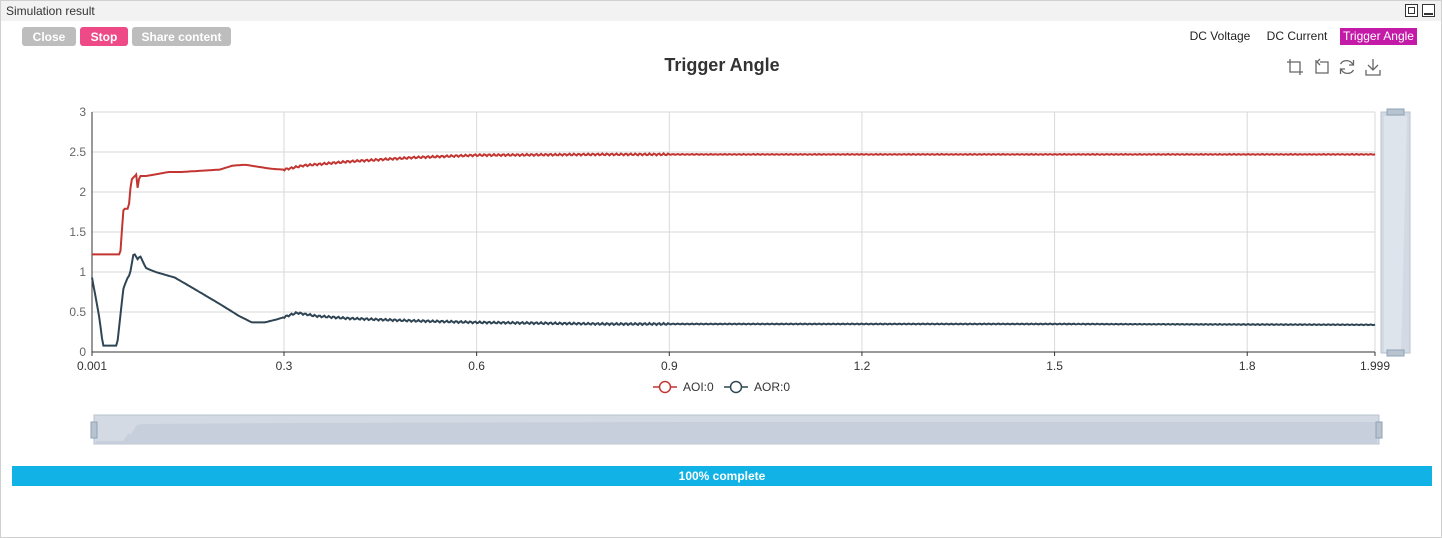  I want to click on legend-label: AOR:0, so click(772, 387).